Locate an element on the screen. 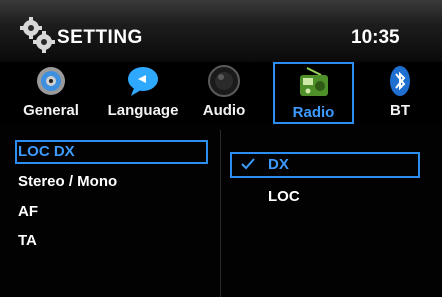  speaker-icon is located at coordinates (224, 81).